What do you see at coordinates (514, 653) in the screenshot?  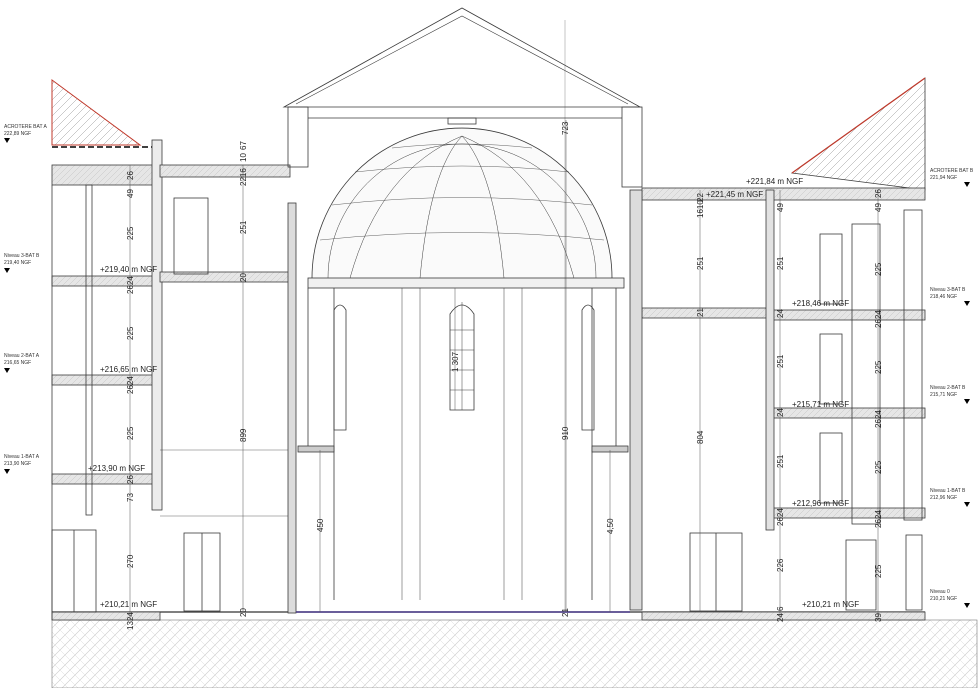 I see `ground-hatch` at bounding box center [514, 653].